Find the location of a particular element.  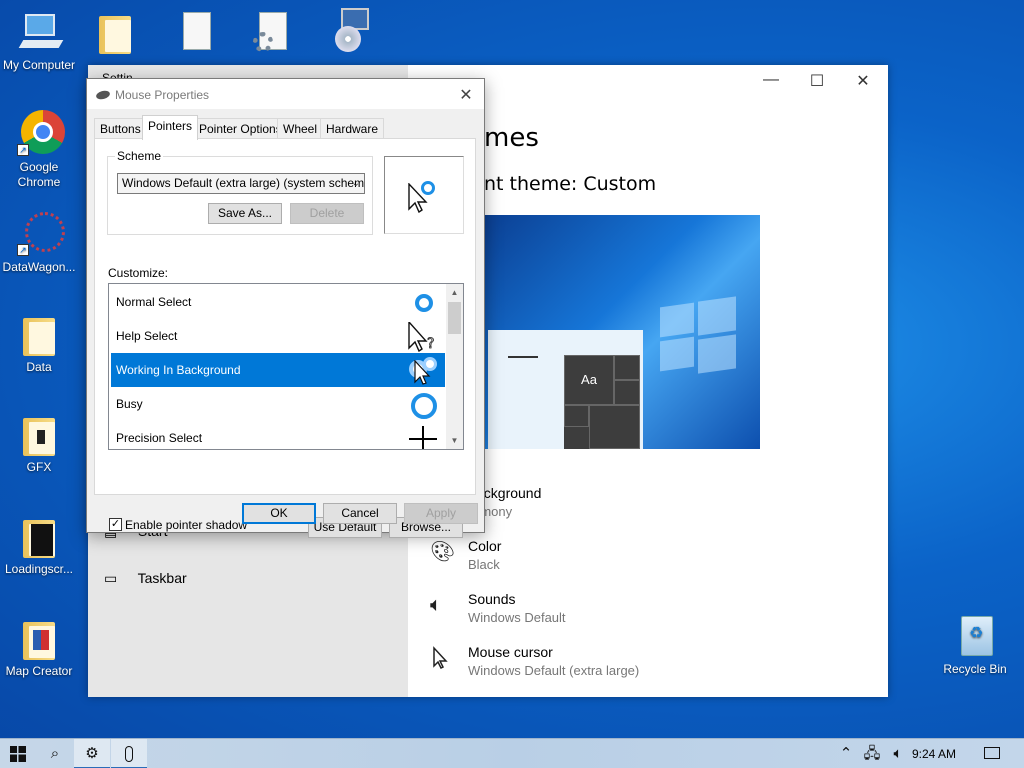

taskbar-settings-gear-icon: ⚙ is located at coordinates (92, 753).